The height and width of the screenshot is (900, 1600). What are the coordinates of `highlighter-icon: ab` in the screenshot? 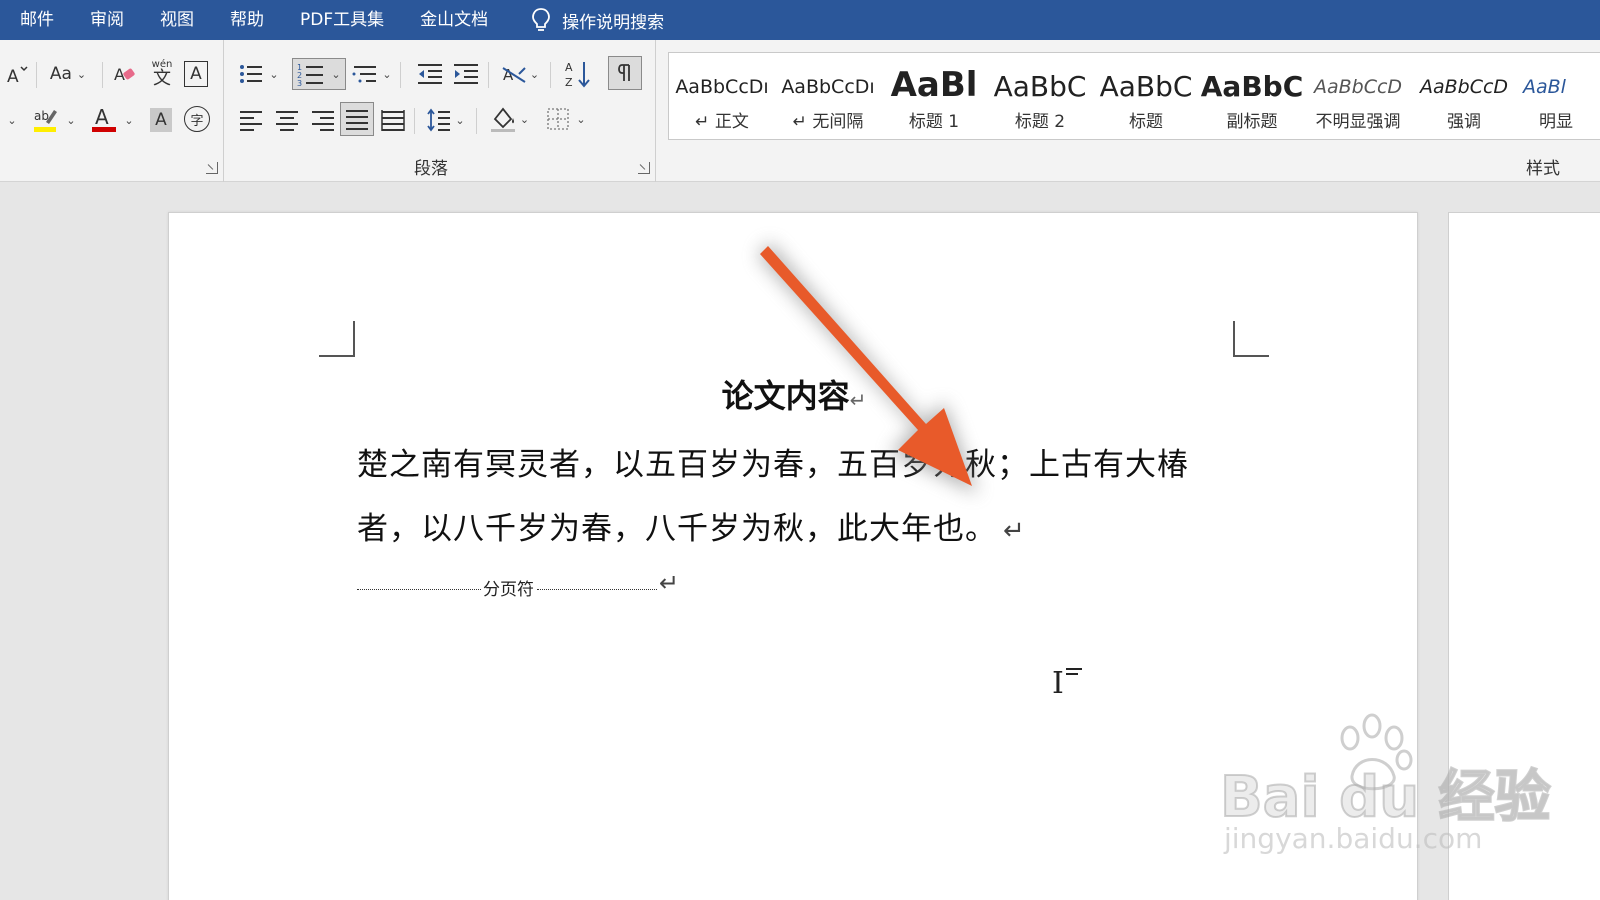 It's located at (45, 120).